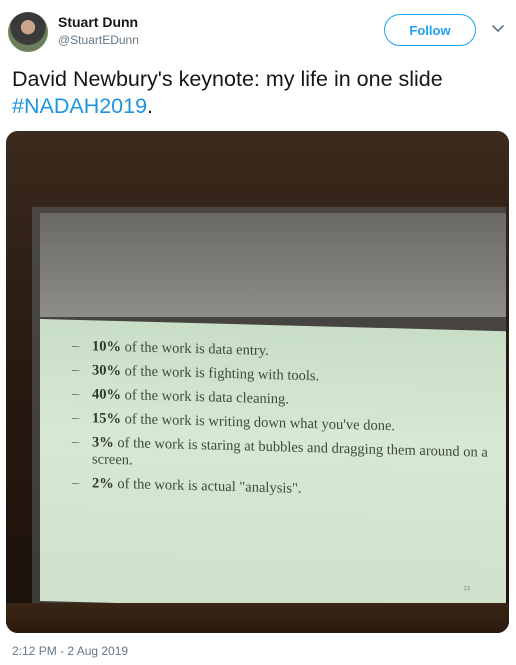  What do you see at coordinates (278, 400) in the screenshot?
I see `slide-item: 40% of the work is data cleaning.` at bounding box center [278, 400].